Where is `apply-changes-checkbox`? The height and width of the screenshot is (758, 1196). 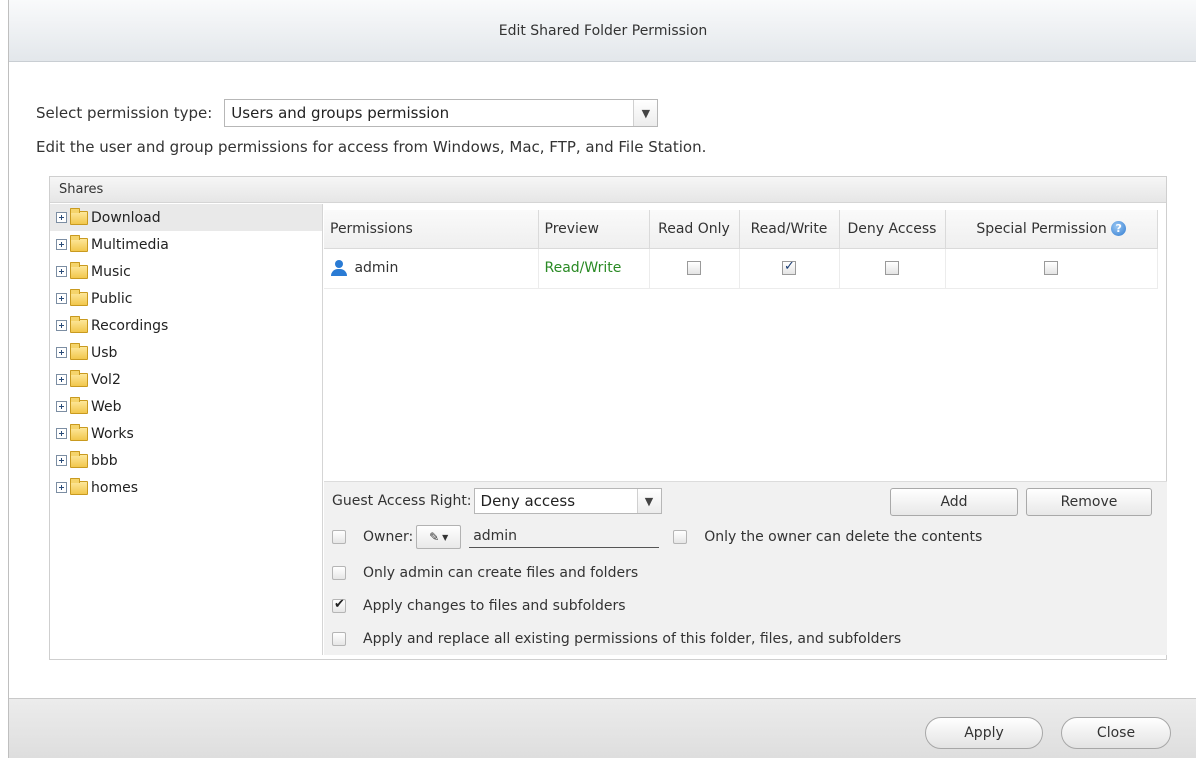 apply-changes-checkbox is located at coordinates (339, 605).